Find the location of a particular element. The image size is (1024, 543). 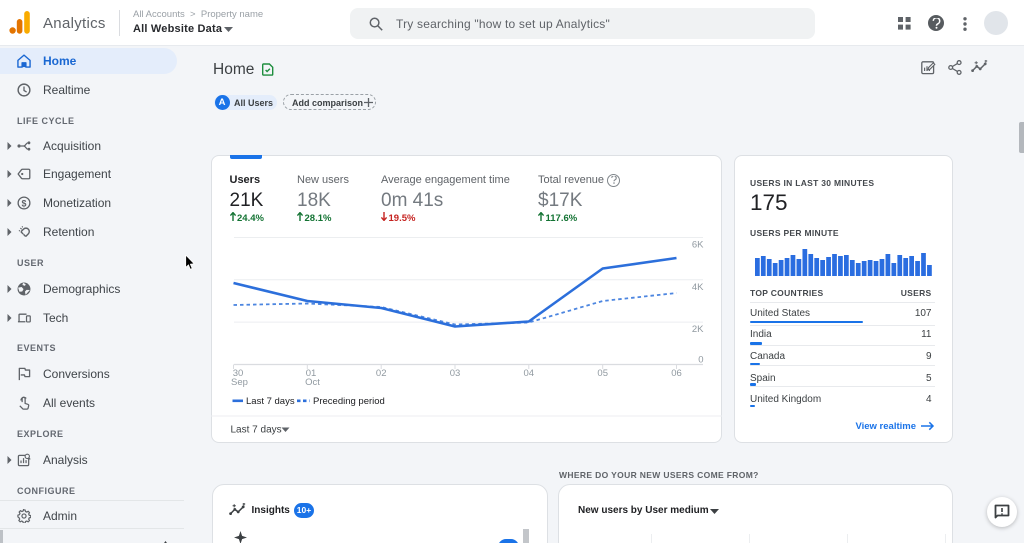

svg-text: 02 is located at coordinates (381, 373).